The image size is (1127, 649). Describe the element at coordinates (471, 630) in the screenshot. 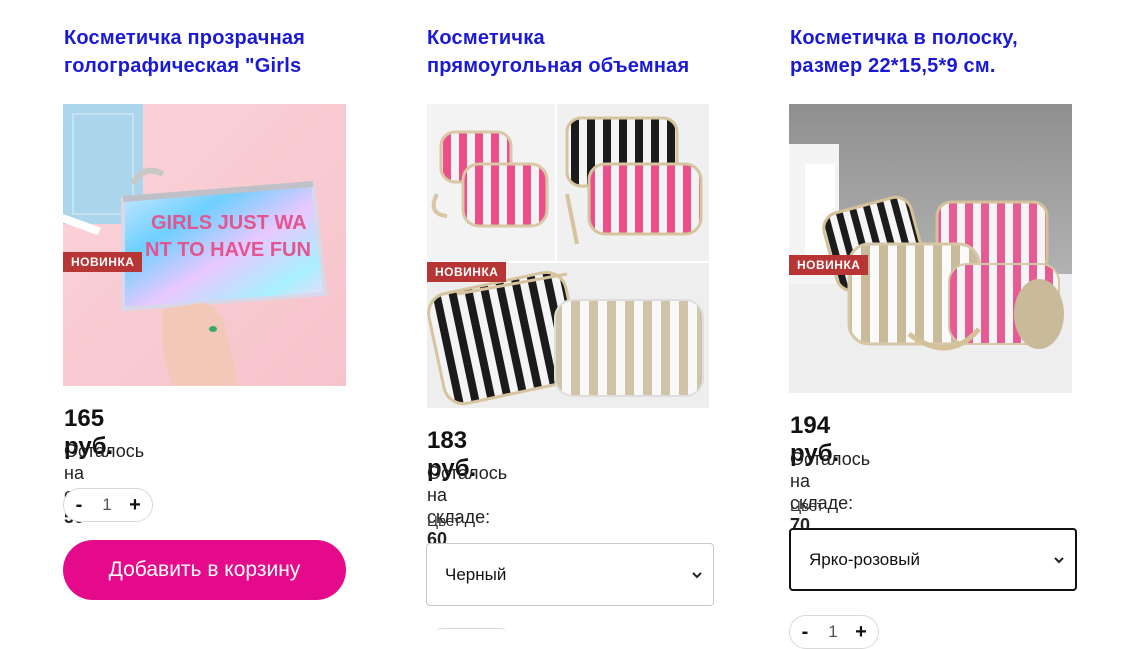

I see `quantity-stepper-partial` at that location.